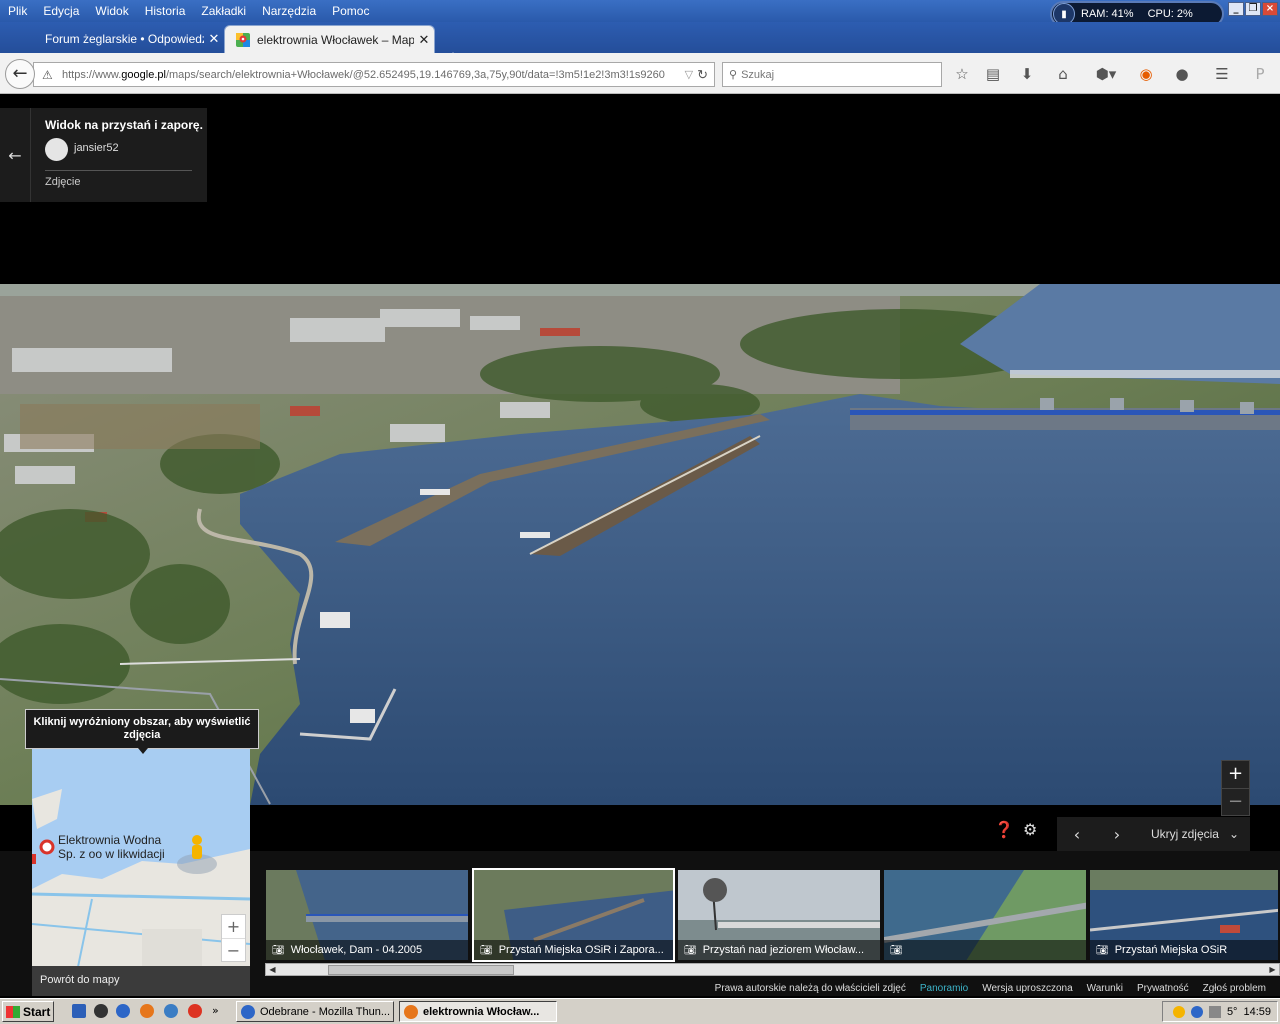 The height and width of the screenshot is (1024, 1280). Describe the element at coordinates (272, 969) in the screenshot. I see `scroll-left-icon: ◀` at that location.